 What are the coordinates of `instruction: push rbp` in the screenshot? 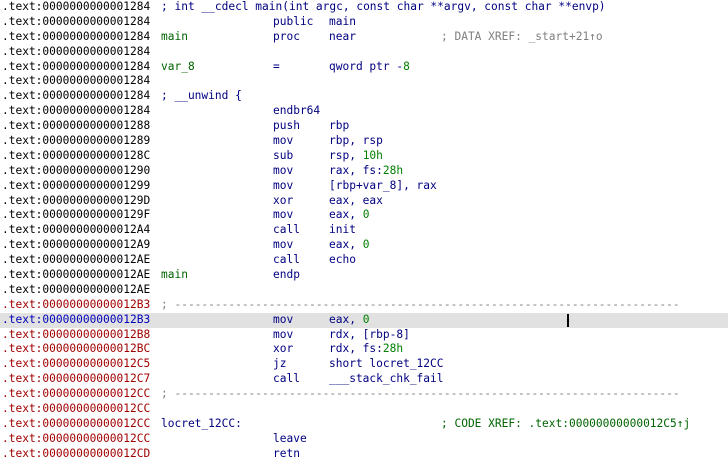 It's located at (311, 126).